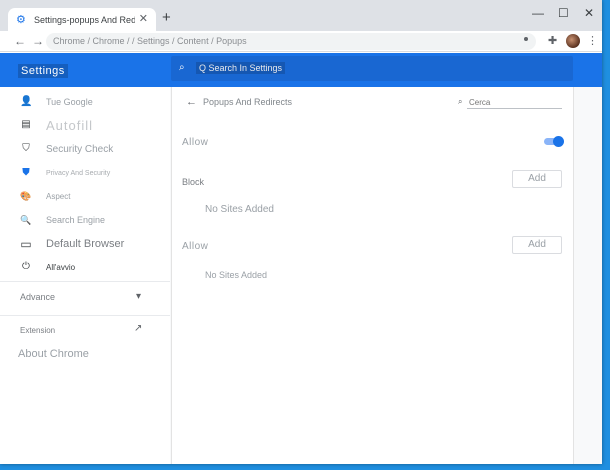  What do you see at coordinates (21, 19) in the screenshot?
I see `settings-gear-icon: ⚙` at bounding box center [21, 19].